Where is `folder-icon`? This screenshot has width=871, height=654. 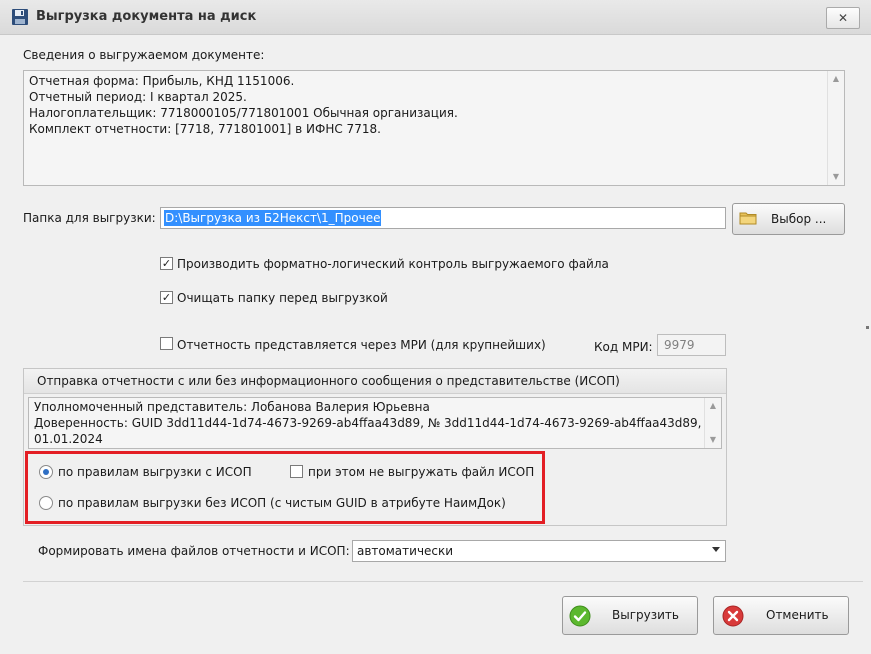 folder-icon is located at coordinates (748, 218).